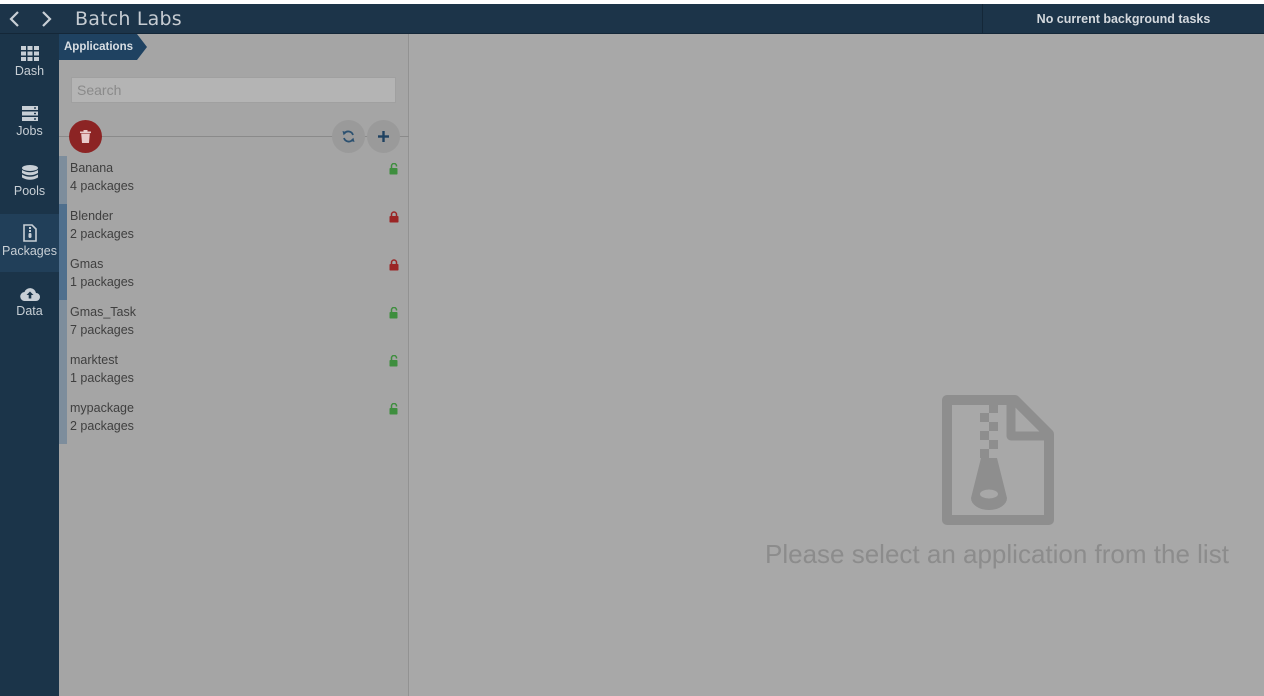 The width and height of the screenshot is (1264, 696). I want to click on nav-label: Packages, so click(29, 251).